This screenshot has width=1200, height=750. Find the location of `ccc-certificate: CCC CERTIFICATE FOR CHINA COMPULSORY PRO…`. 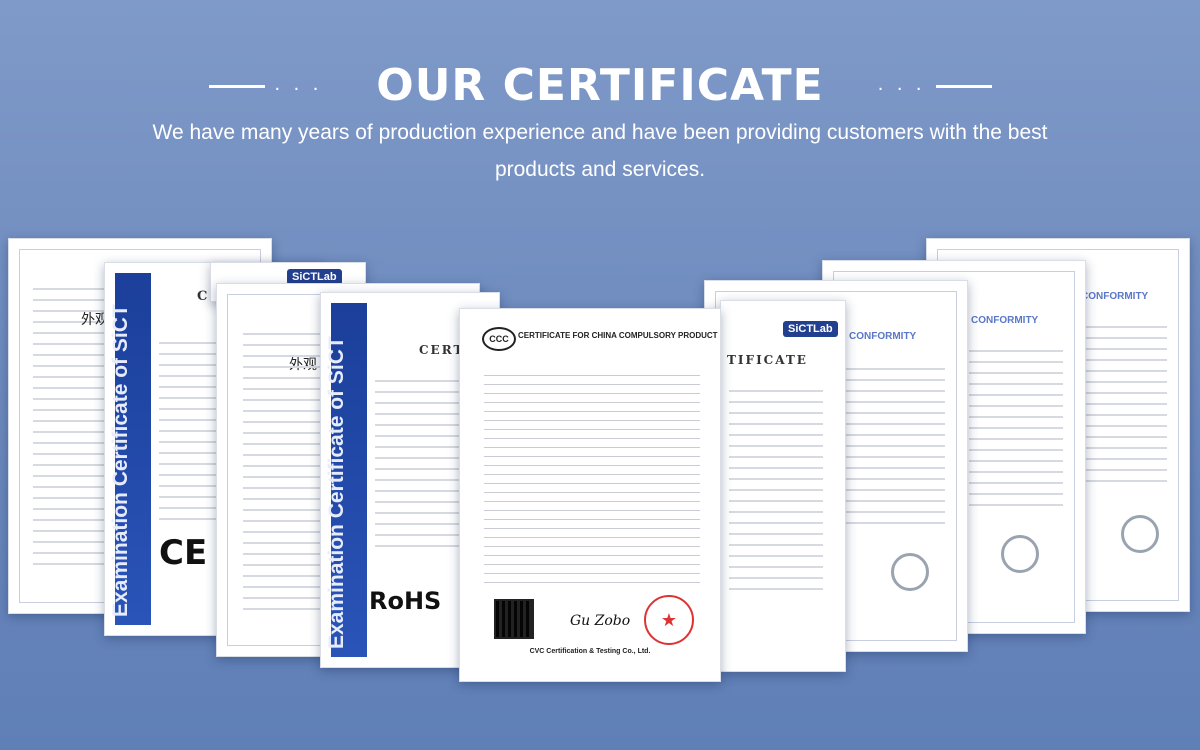

ccc-certificate: CCC CERTIFICATE FOR CHINA COMPULSORY PRO… is located at coordinates (590, 495).